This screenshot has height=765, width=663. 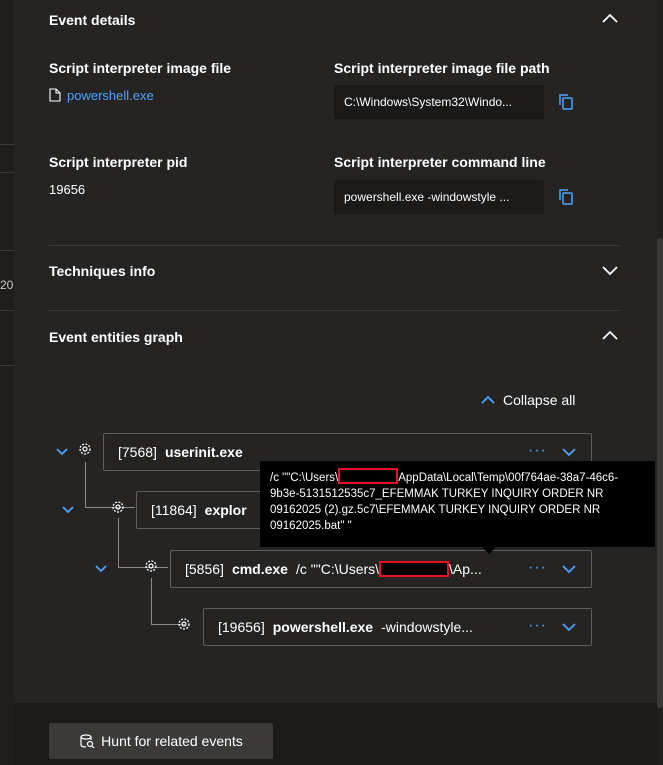 I want to click on image-file-value: powershell.exe, so click(x=101, y=96).